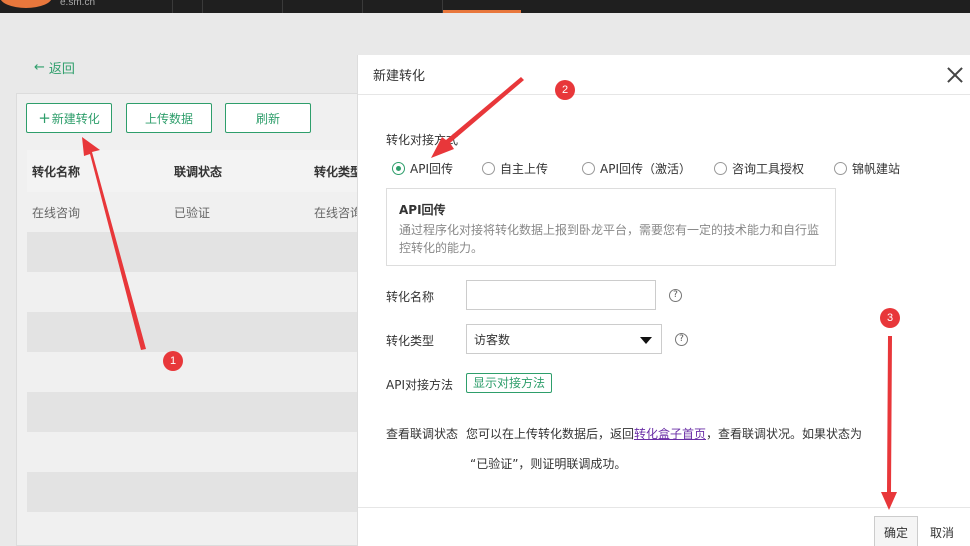 This screenshot has width=970, height=546. What do you see at coordinates (890, 318) in the screenshot?
I see `step-badge-3: 3` at bounding box center [890, 318].